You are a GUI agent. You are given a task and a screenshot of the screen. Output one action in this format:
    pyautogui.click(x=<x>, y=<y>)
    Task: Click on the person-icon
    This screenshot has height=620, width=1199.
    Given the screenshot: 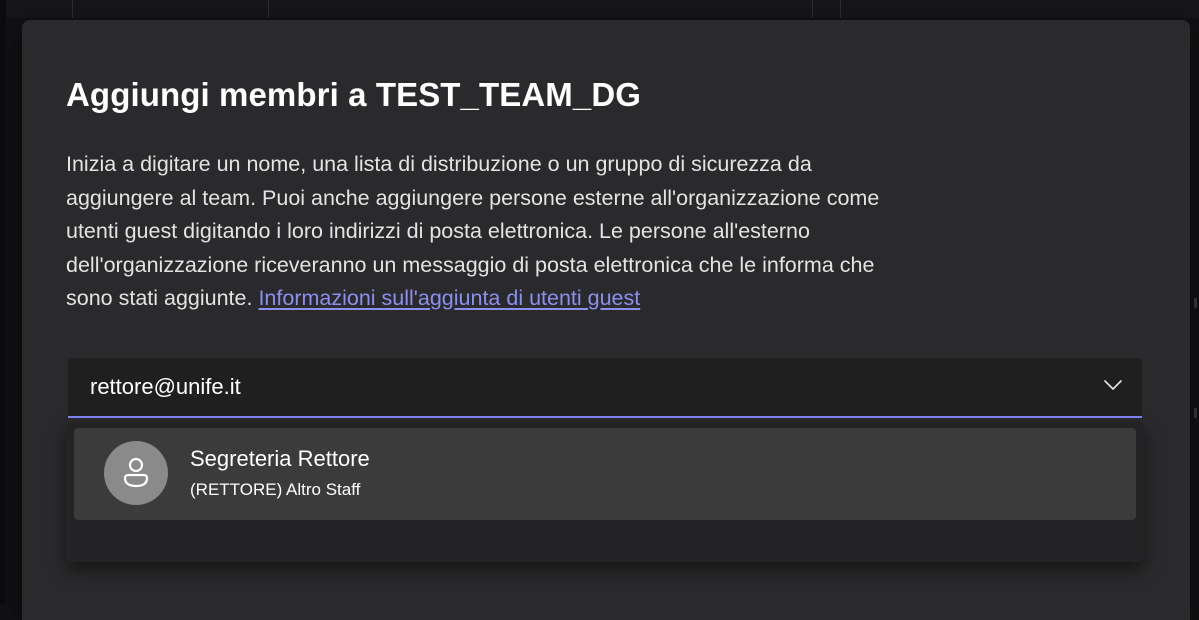 What is the action you would take?
    pyautogui.click(x=136, y=472)
    